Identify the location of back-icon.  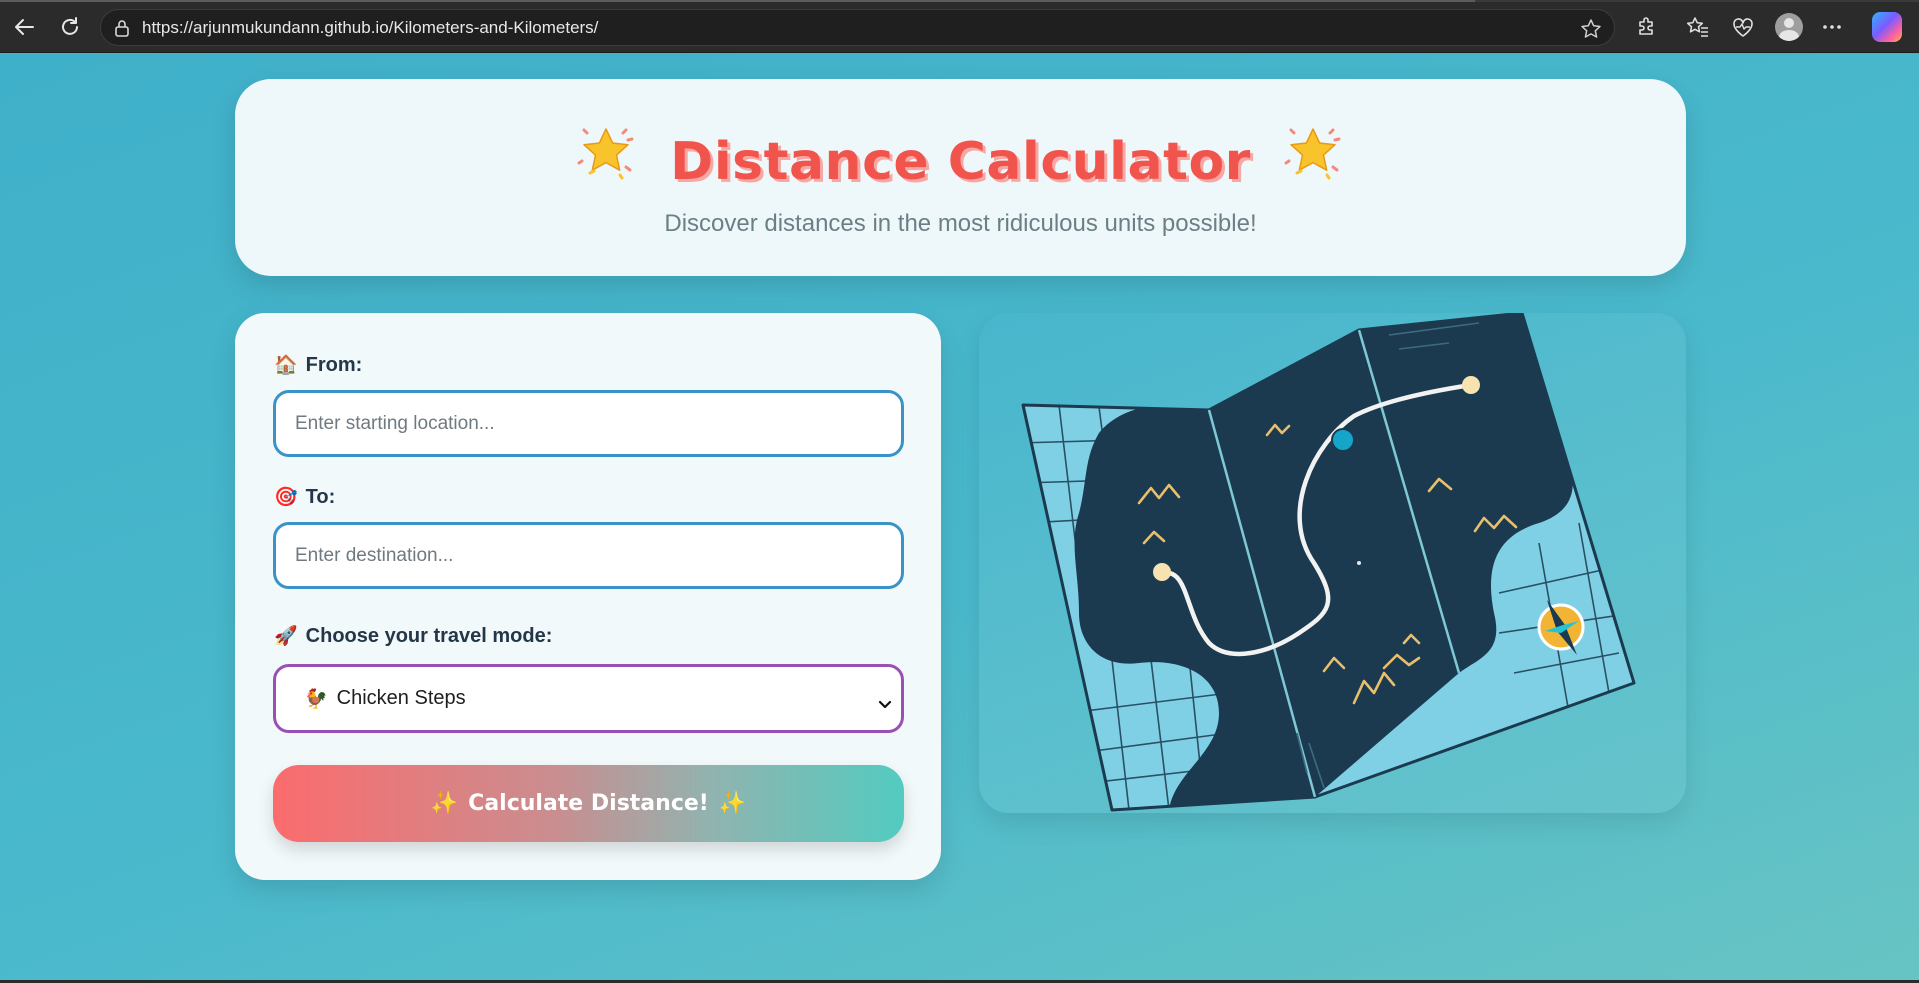
(24, 27).